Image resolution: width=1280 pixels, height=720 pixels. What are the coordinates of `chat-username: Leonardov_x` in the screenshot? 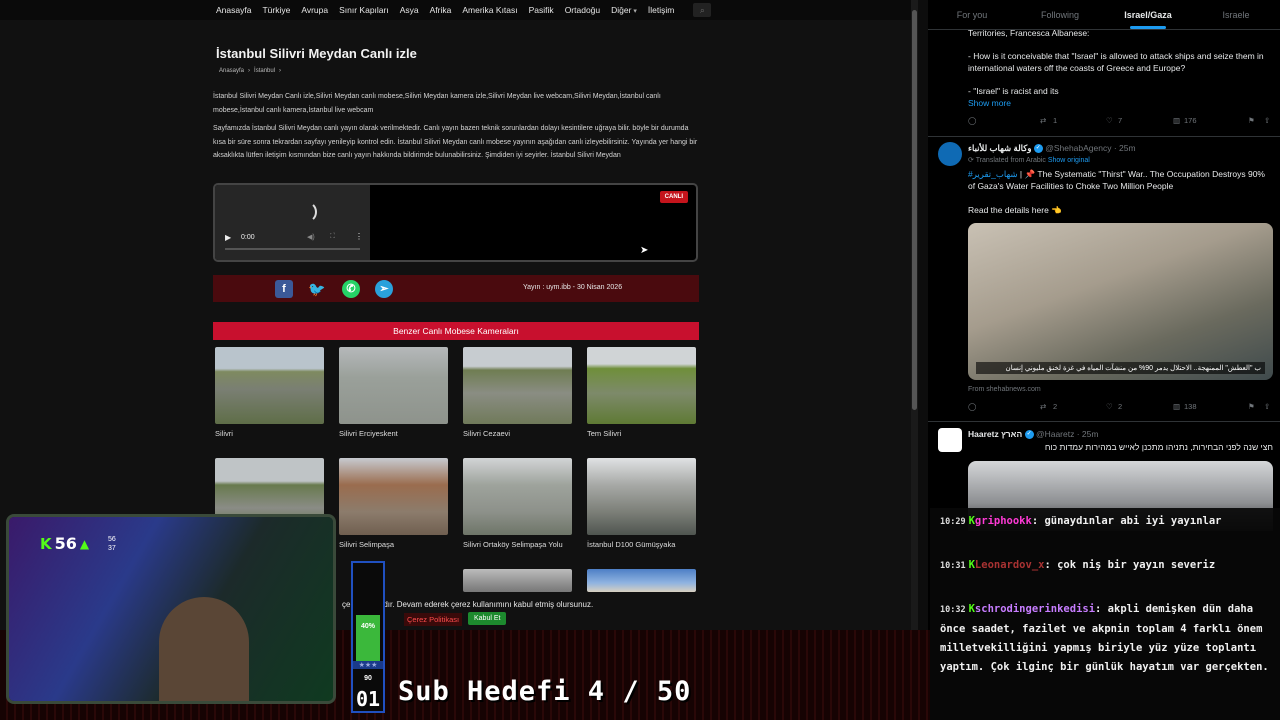 It's located at (1010, 565).